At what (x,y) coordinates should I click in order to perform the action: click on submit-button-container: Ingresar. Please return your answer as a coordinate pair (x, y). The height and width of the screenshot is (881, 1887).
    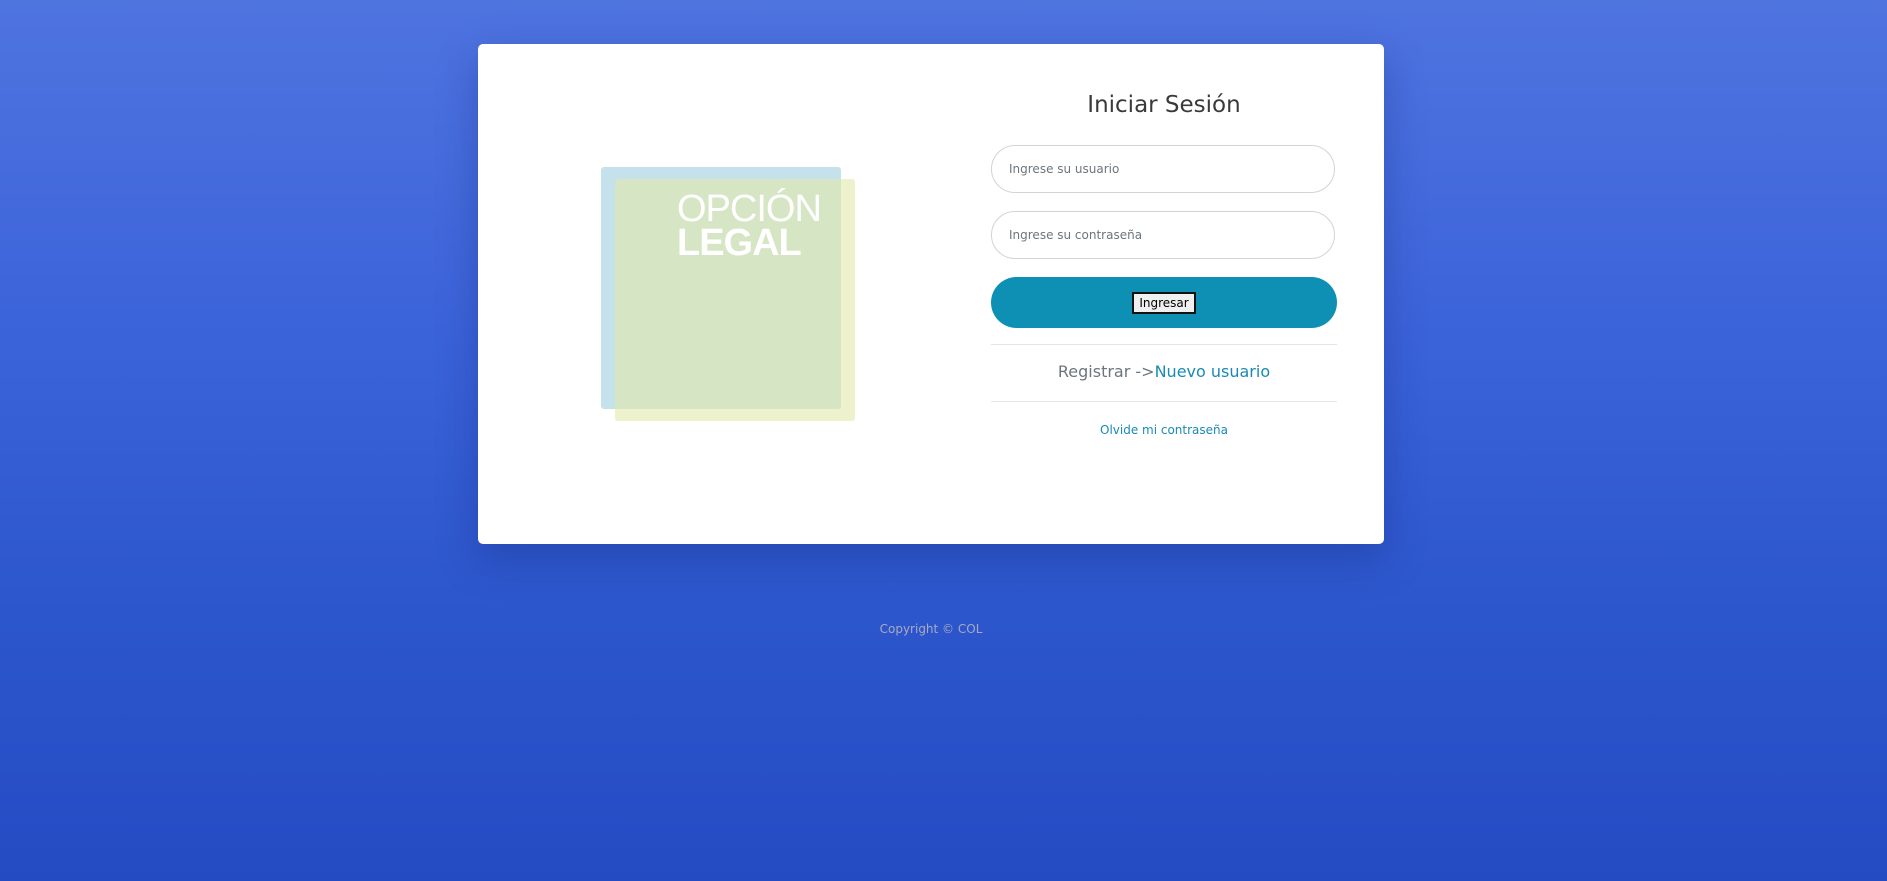
    Looking at the image, I should click on (1164, 302).